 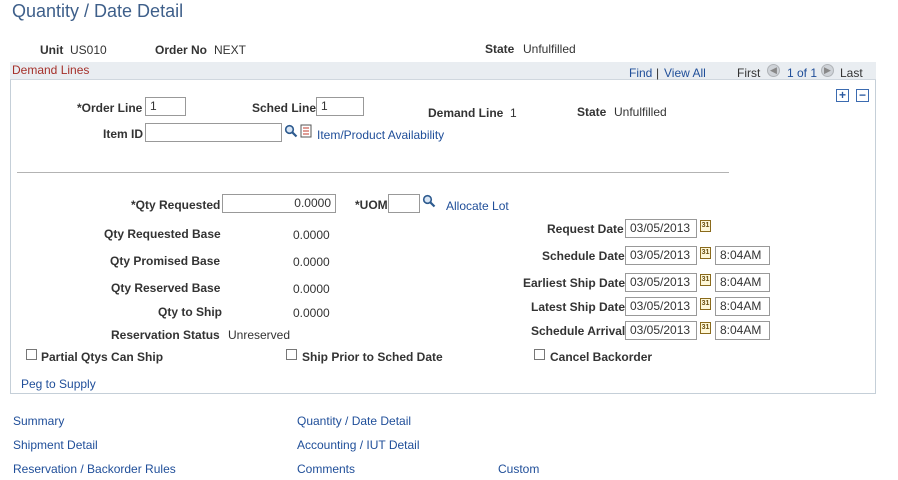 What do you see at coordinates (601, 357) in the screenshot?
I see `cancel-backorder-label: Cancel Backorder` at bounding box center [601, 357].